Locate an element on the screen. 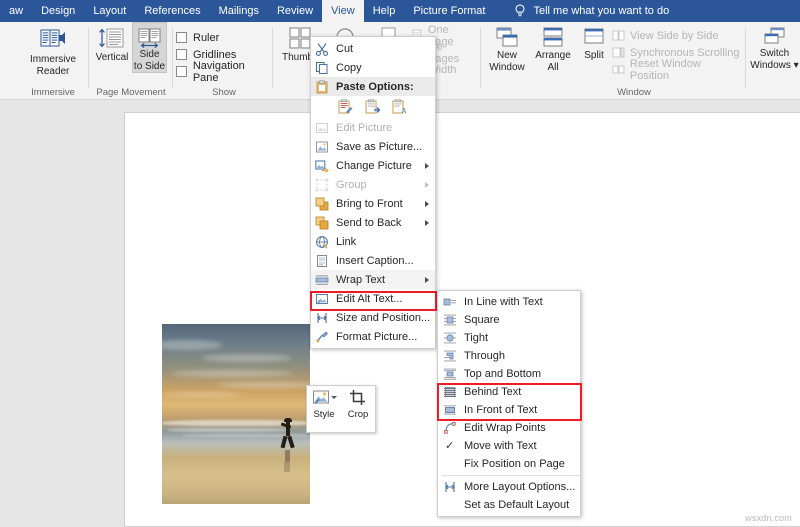 This screenshot has width=800, height=527. submenu-item-through: Through is located at coordinates (509, 356).